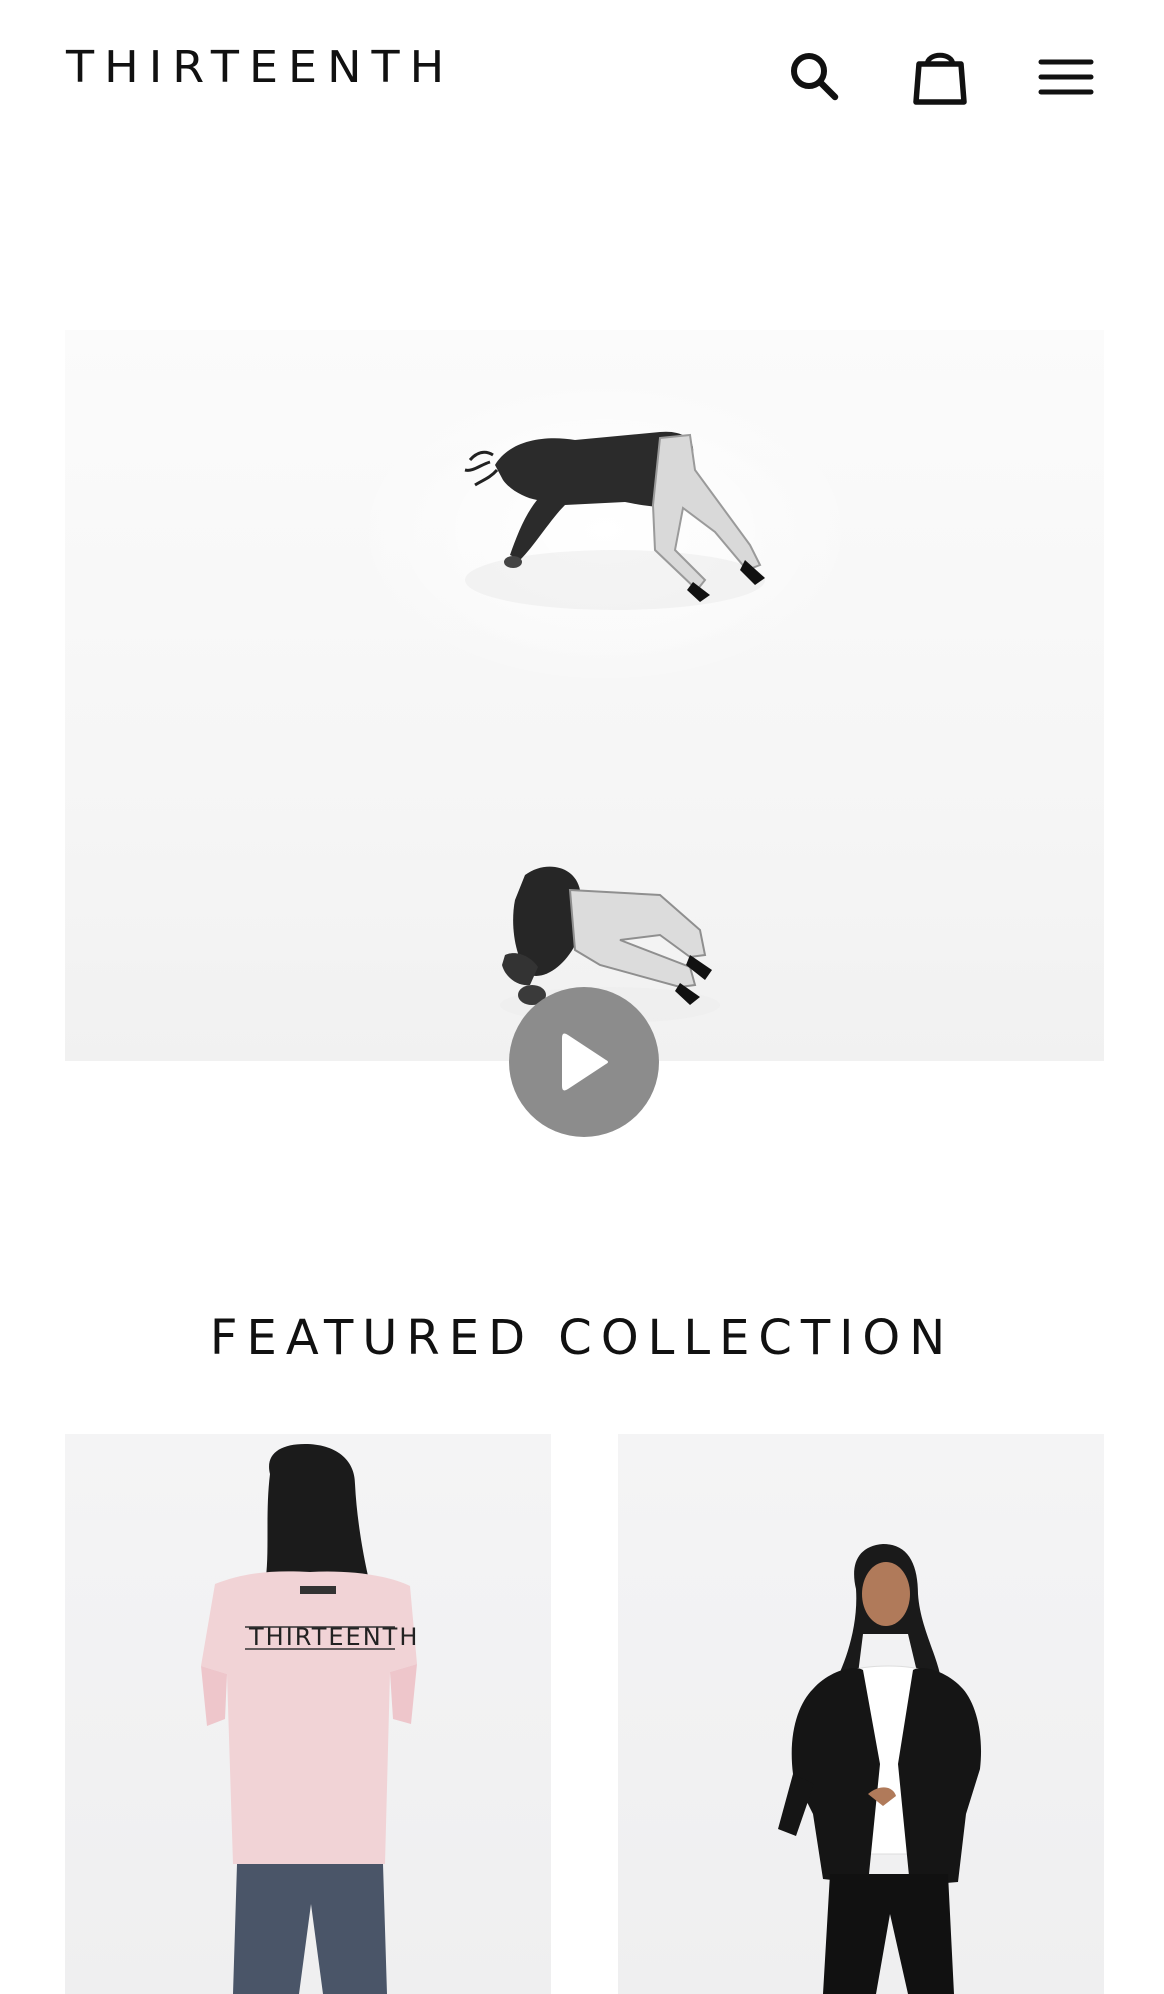 The width and height of the screenshot is (1164, 1994). I want to click on product-card, so click(861, 1714).